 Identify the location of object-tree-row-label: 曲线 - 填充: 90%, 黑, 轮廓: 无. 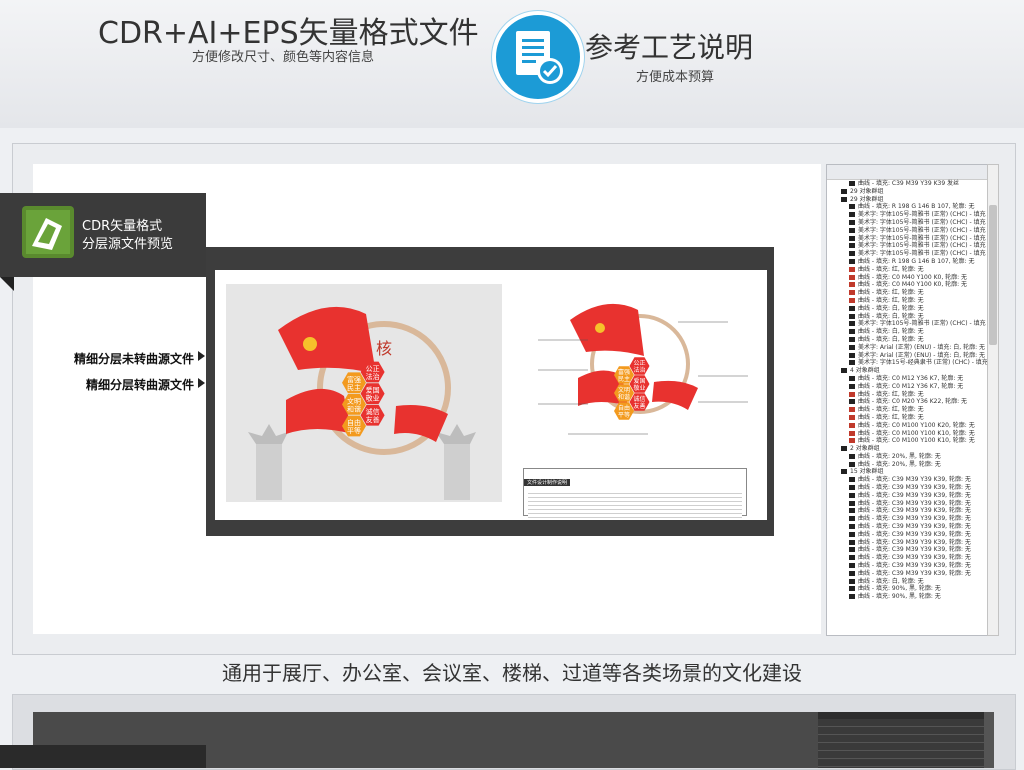
(899, 597).